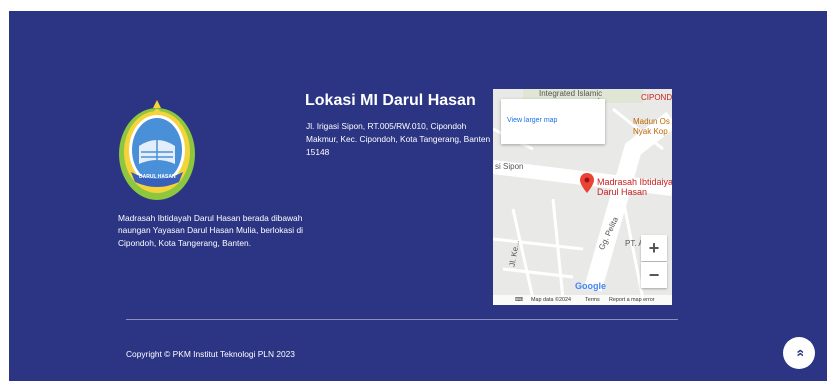 The image size is (827, 381). Describe the element at coordinates (634, 182) in the screenshot. I see `map-marker-label: Madrasah Ibtidaiyah` at that location.